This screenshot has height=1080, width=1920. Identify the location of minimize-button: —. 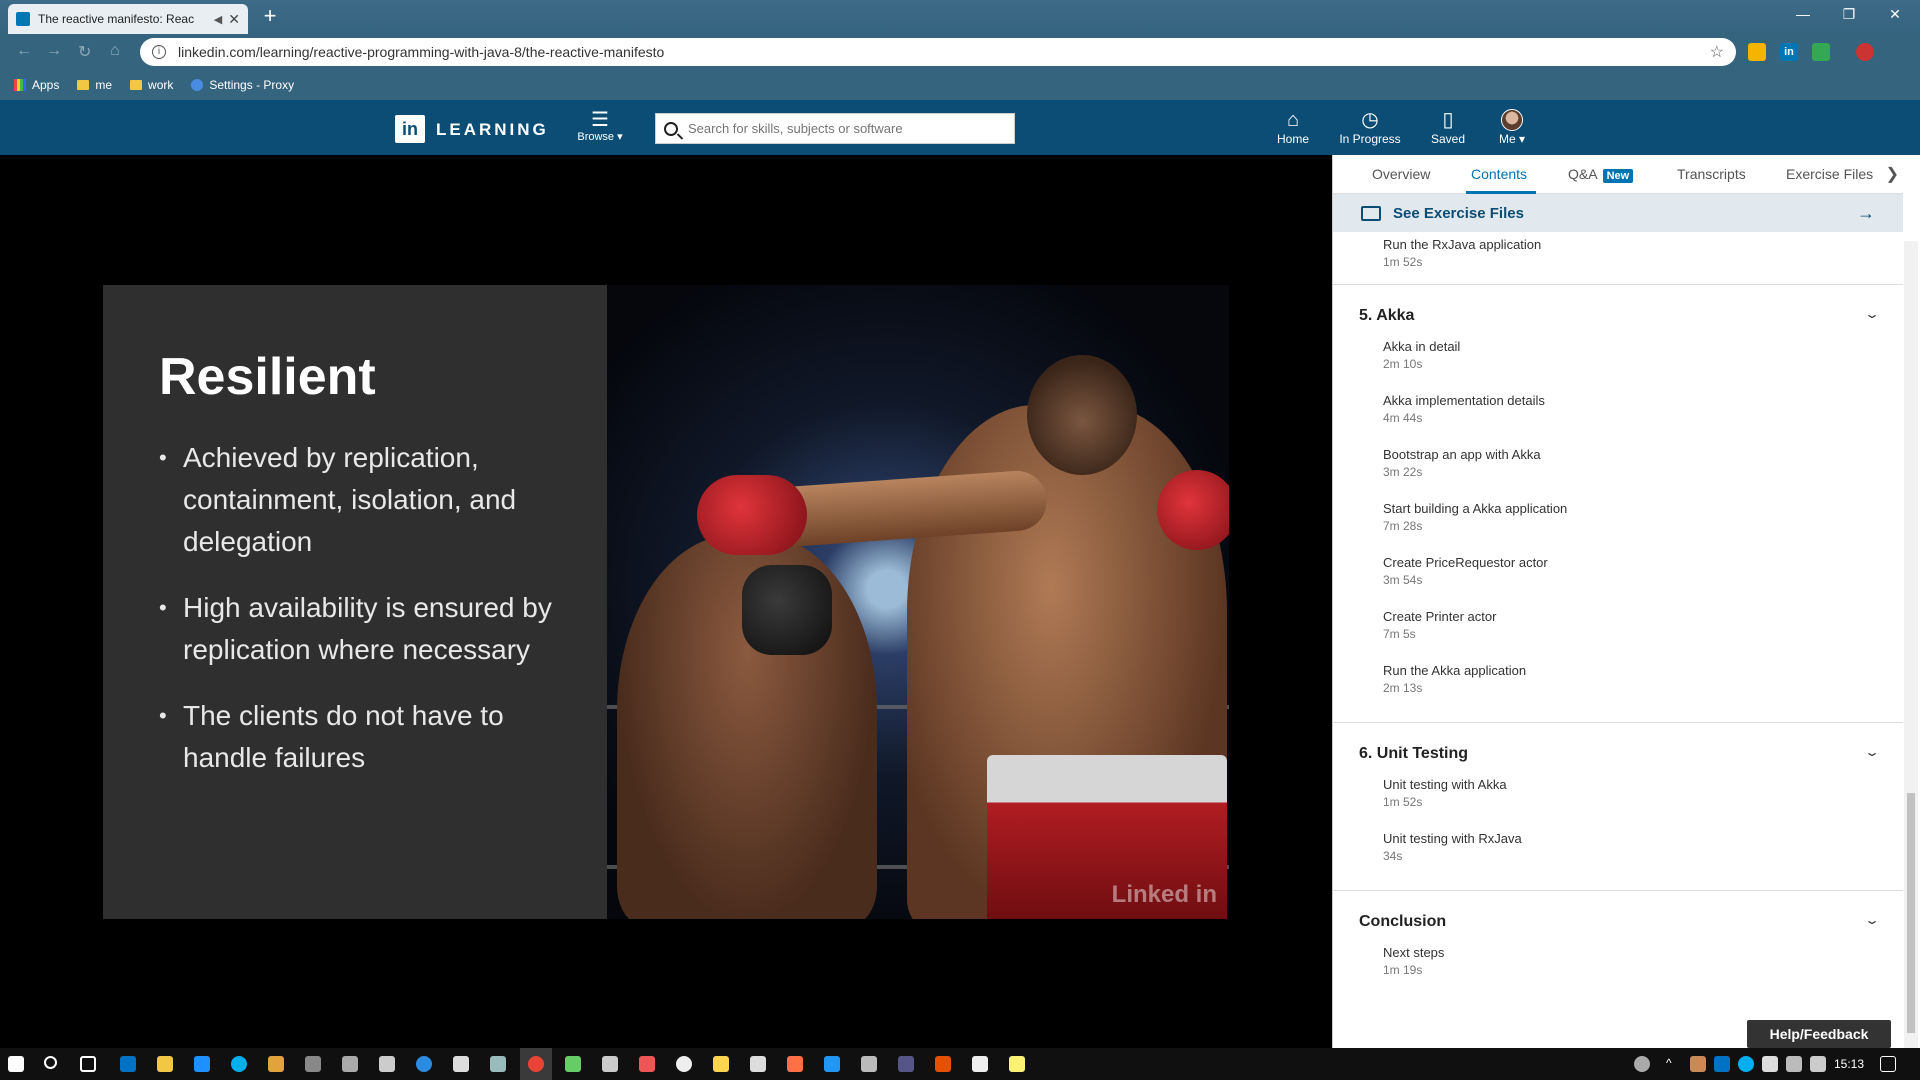
(1803, 15).